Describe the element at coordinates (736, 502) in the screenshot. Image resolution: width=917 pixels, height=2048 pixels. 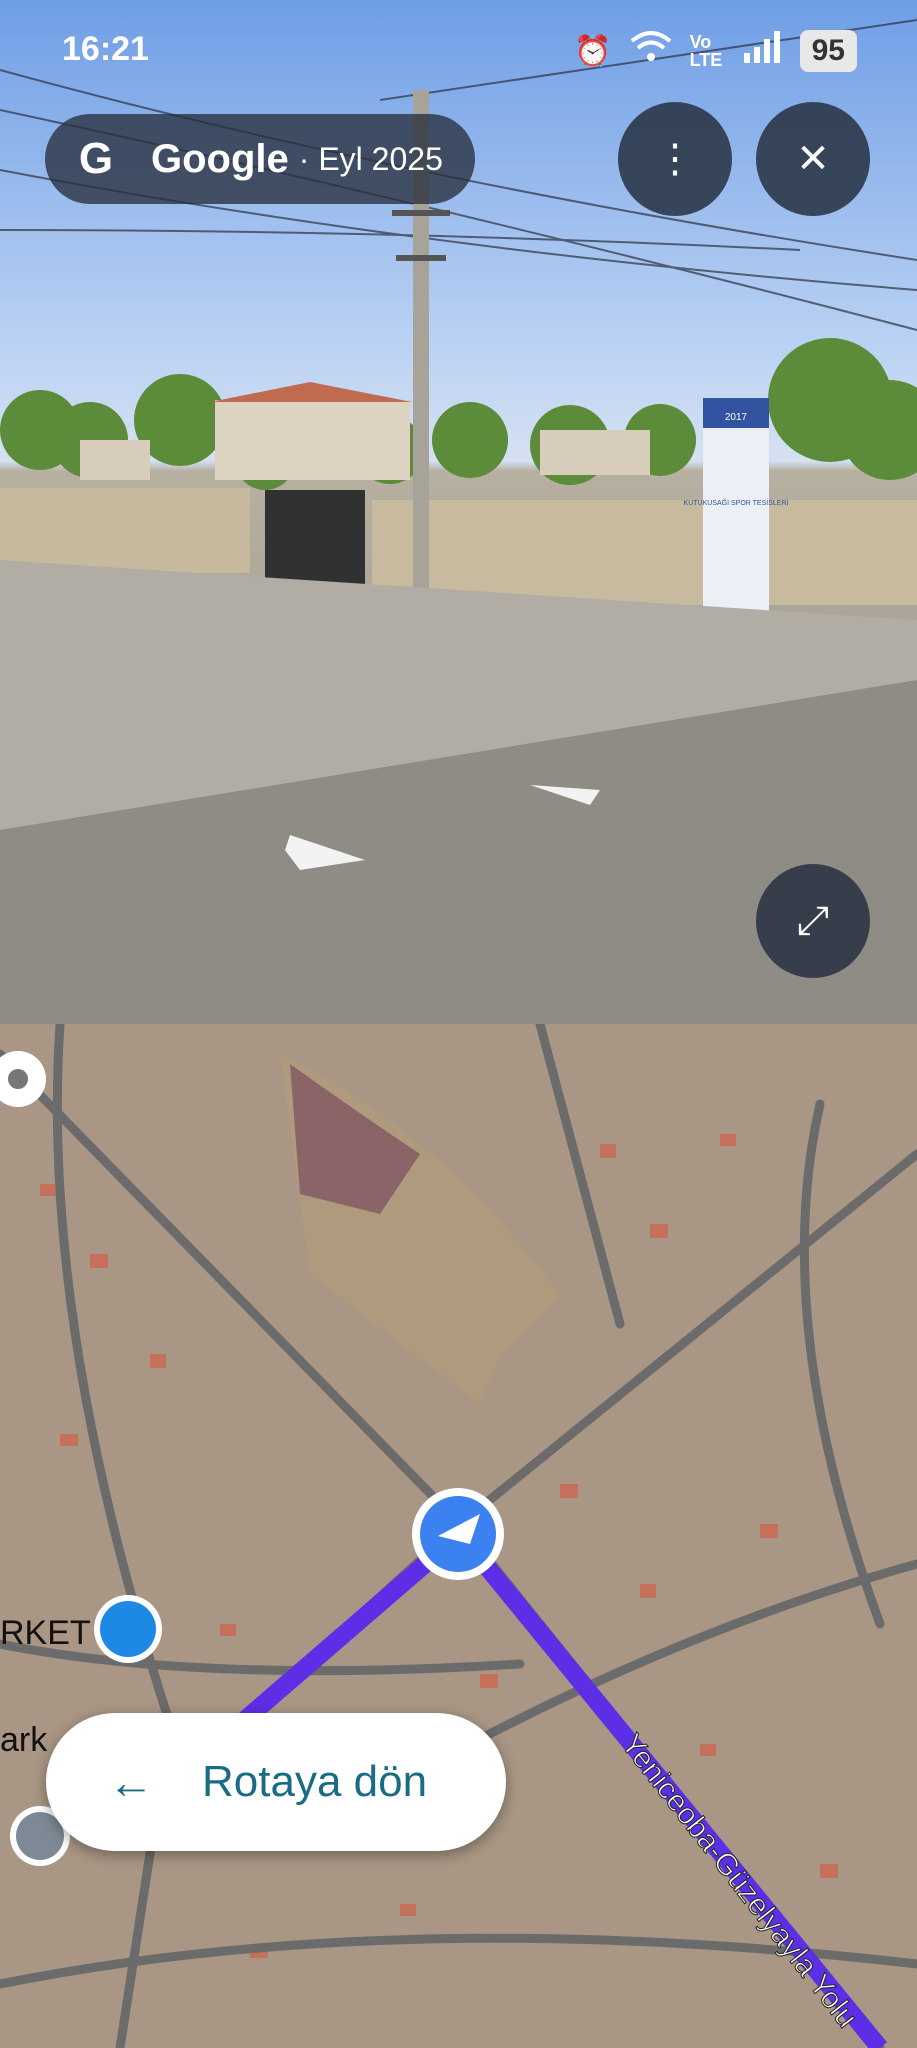
I see `sign-text: KUTUKUSAĞI SPOR TESİSLERİ` at that location.